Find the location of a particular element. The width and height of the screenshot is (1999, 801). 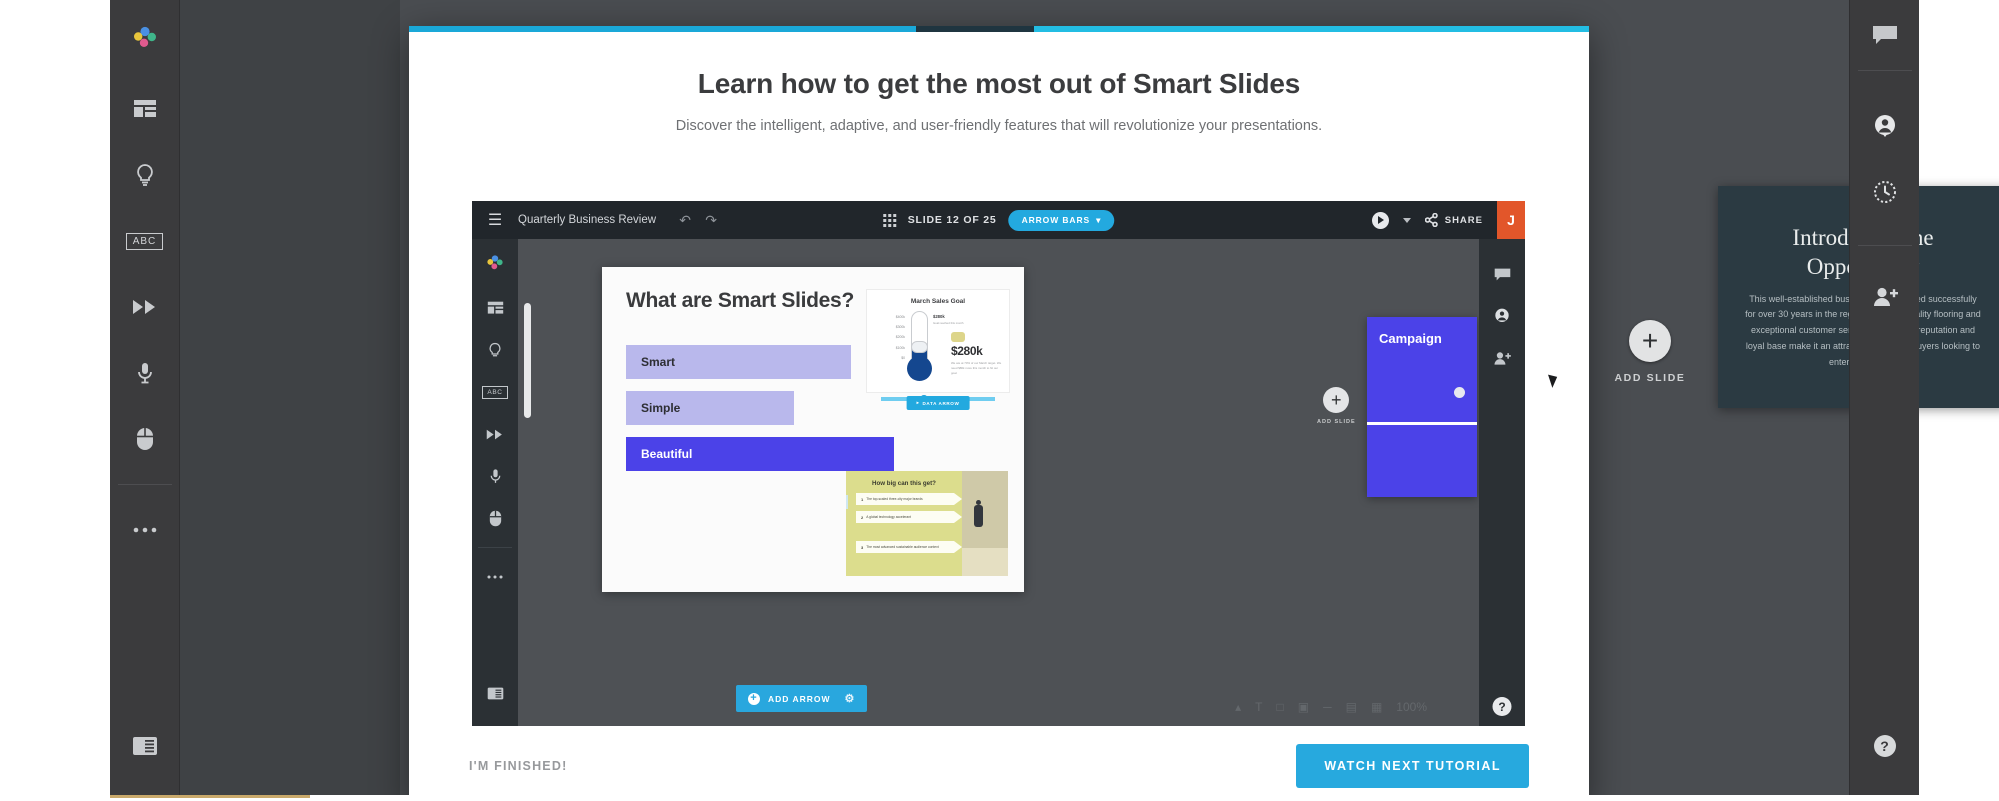

preview-format-toolbar: ▴ T □ ▣ ─ ▤ ▦ 100% is located at coordinates (1331, 707).